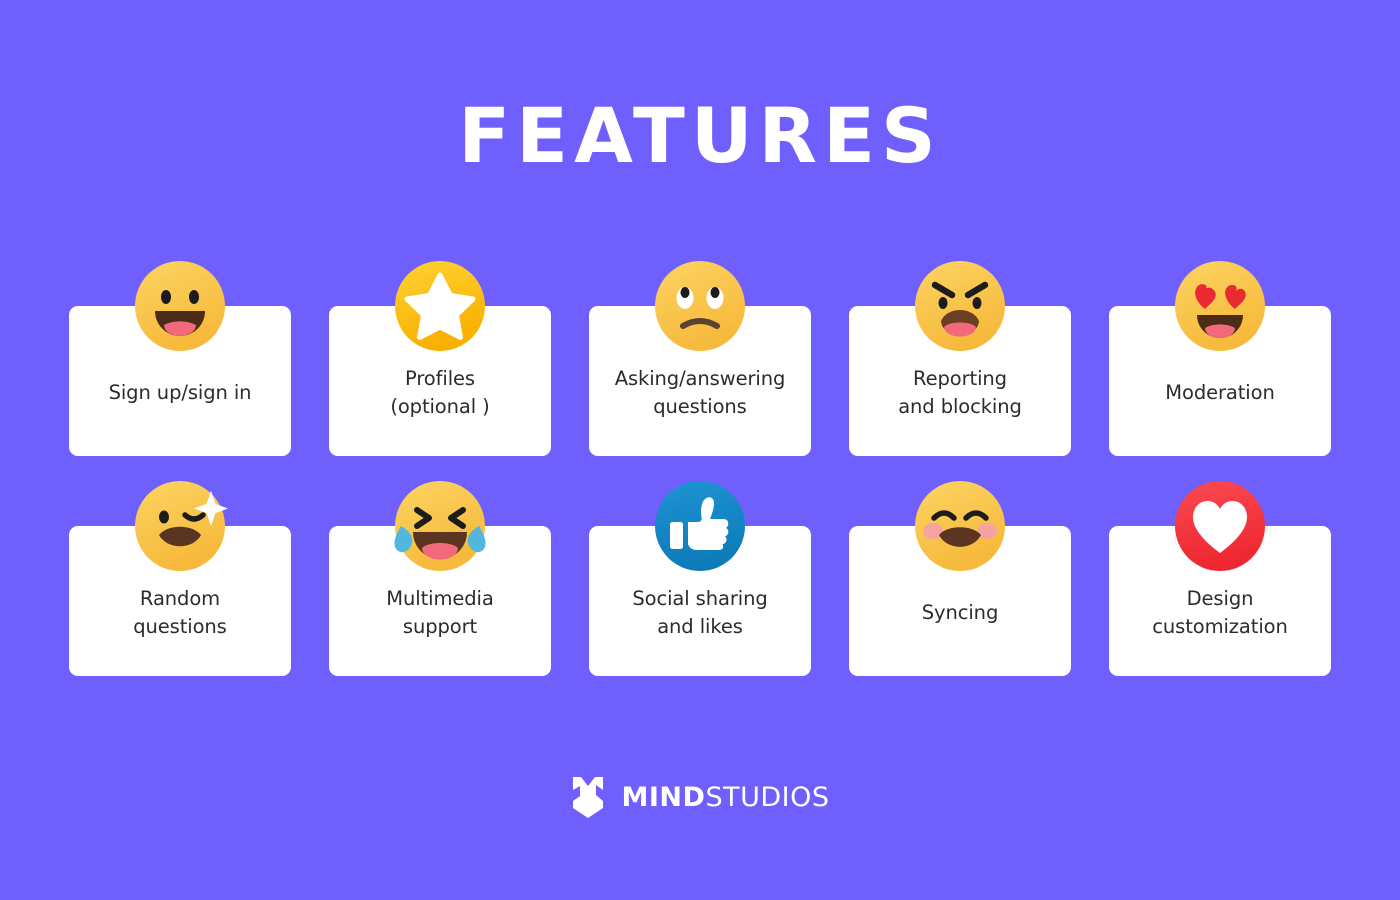 This screenshot has width=1400, height=900. What do you see at coordinates (587, 797) in the screenshot?
I see `mindstudios-shield-logo` at bounding box center [587, 797].